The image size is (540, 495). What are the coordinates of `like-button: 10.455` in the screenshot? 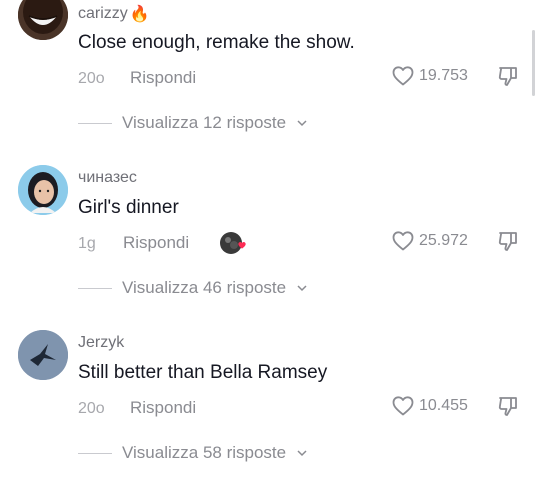 It's located at (429, 406).